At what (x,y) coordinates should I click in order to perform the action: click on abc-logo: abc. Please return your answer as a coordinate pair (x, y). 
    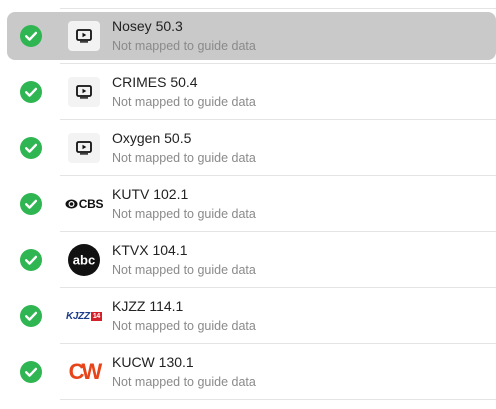
    Looking at the image, I should click on (84, 260).